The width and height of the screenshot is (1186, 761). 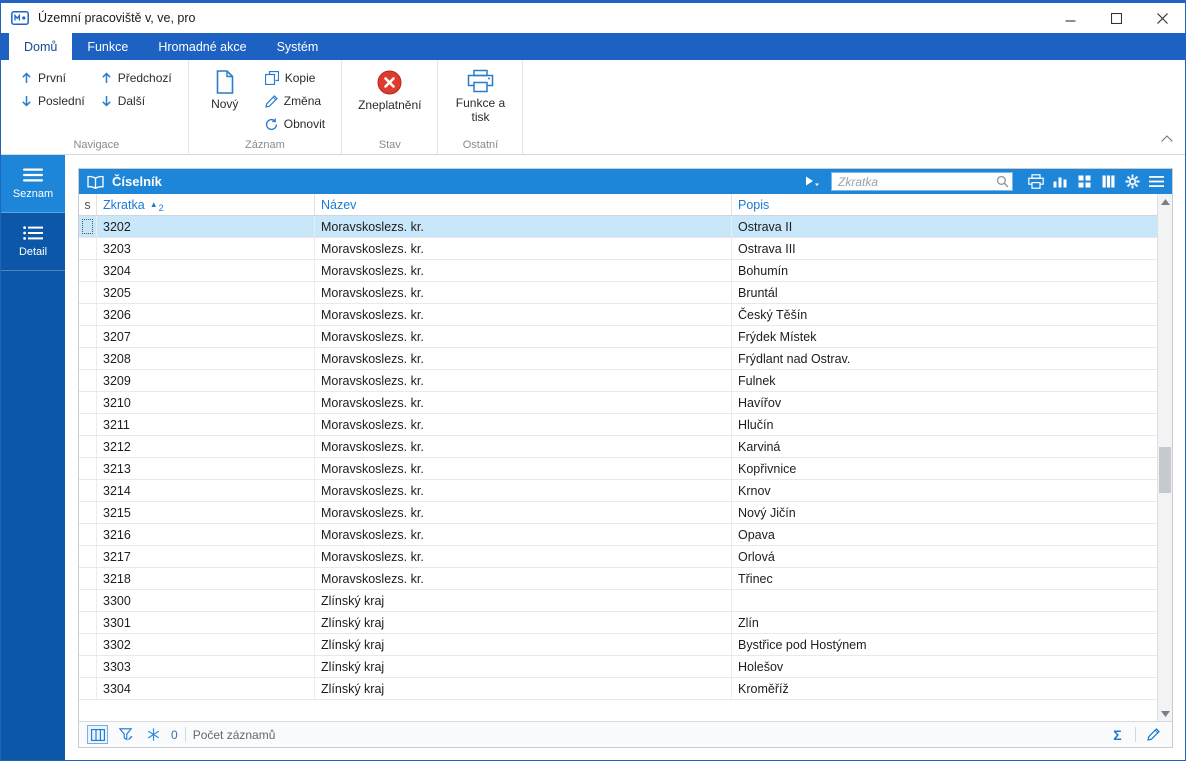 What do you see at coordinates (618, 491) in the screenshot?
I see `table-row: 3214 Moravskoslezs. kr. Krnov` at bounding box center [618, 491].